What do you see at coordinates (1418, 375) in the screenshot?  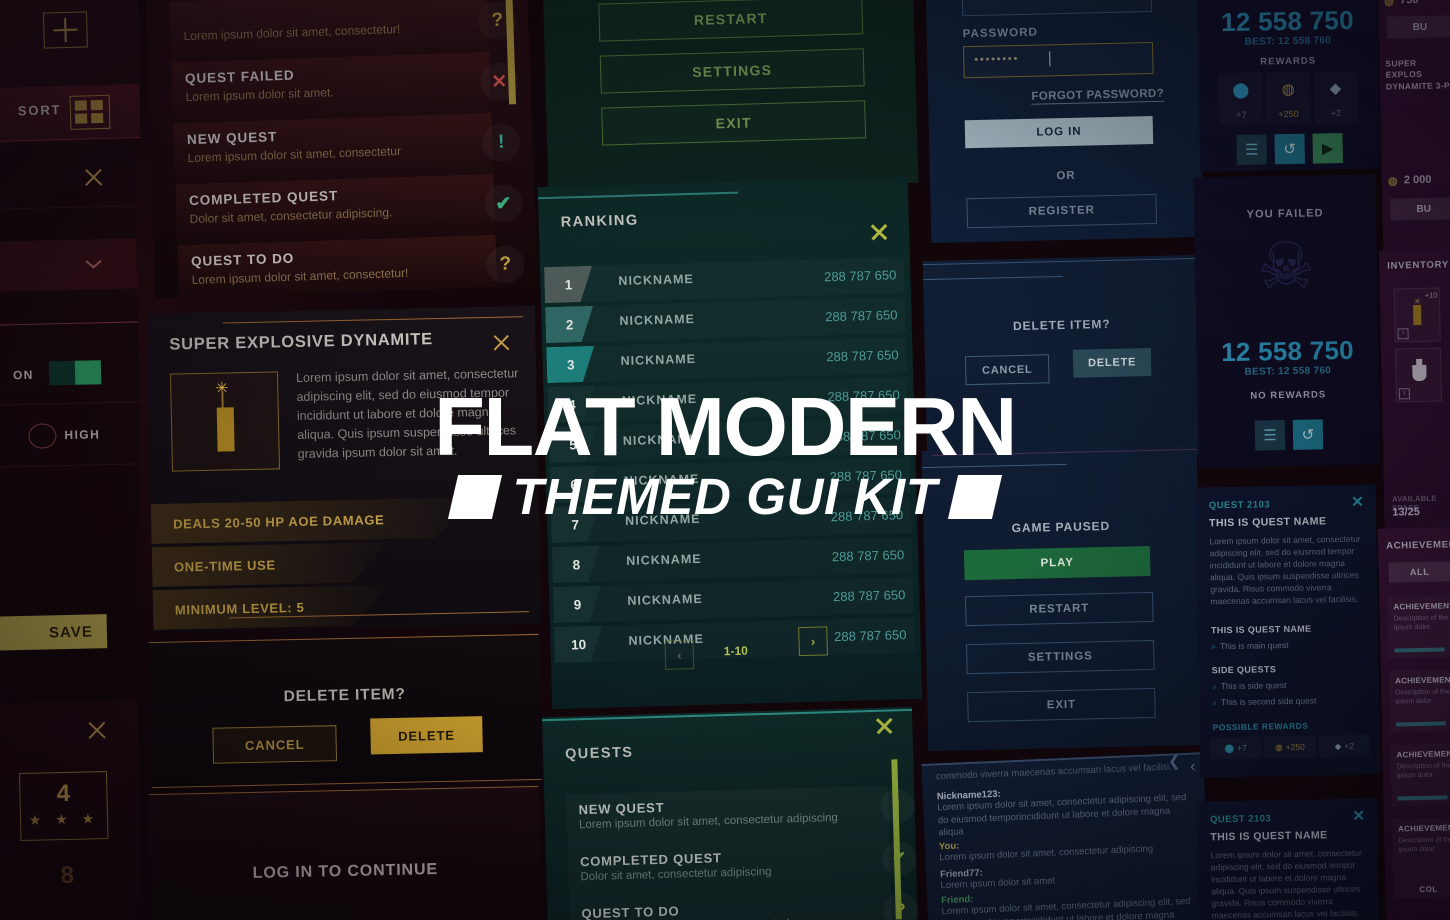 I see `inventory-slot: i` at bounding box center [1418, 375].